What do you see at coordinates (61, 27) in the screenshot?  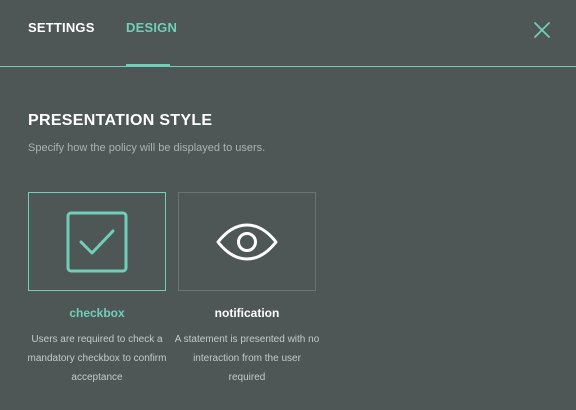 I see `tab-settings: SETTINGS` at bounding box center [61, 27].